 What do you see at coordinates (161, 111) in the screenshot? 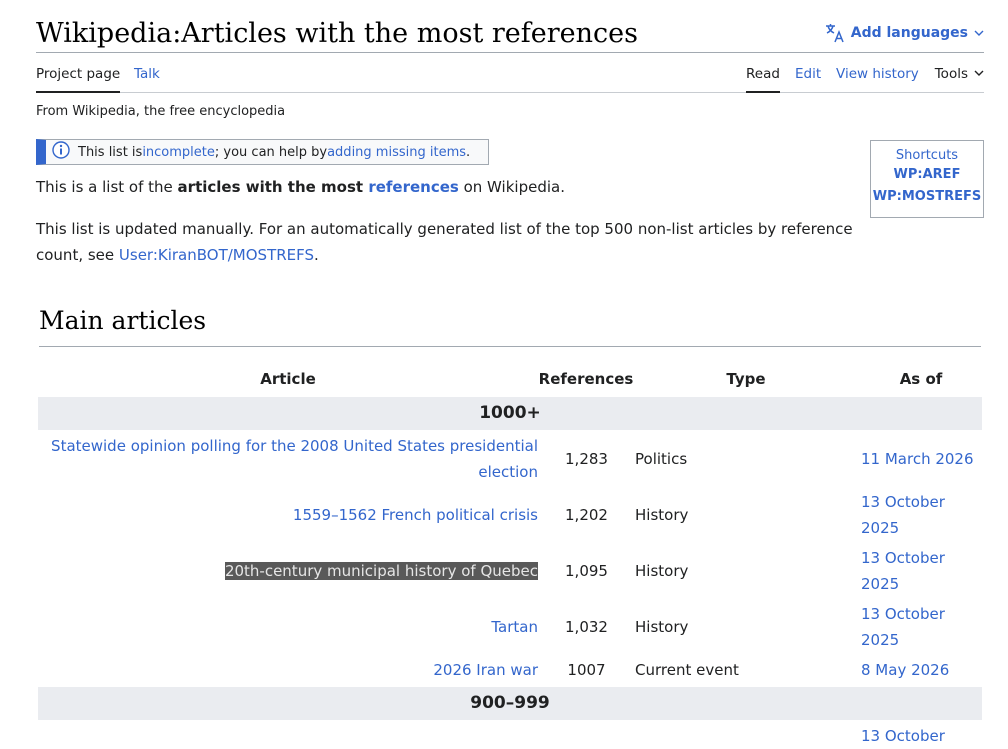
I see `site-tagline: From Wikipedia, the free encyclopedia` at bounding box center [161, 111].